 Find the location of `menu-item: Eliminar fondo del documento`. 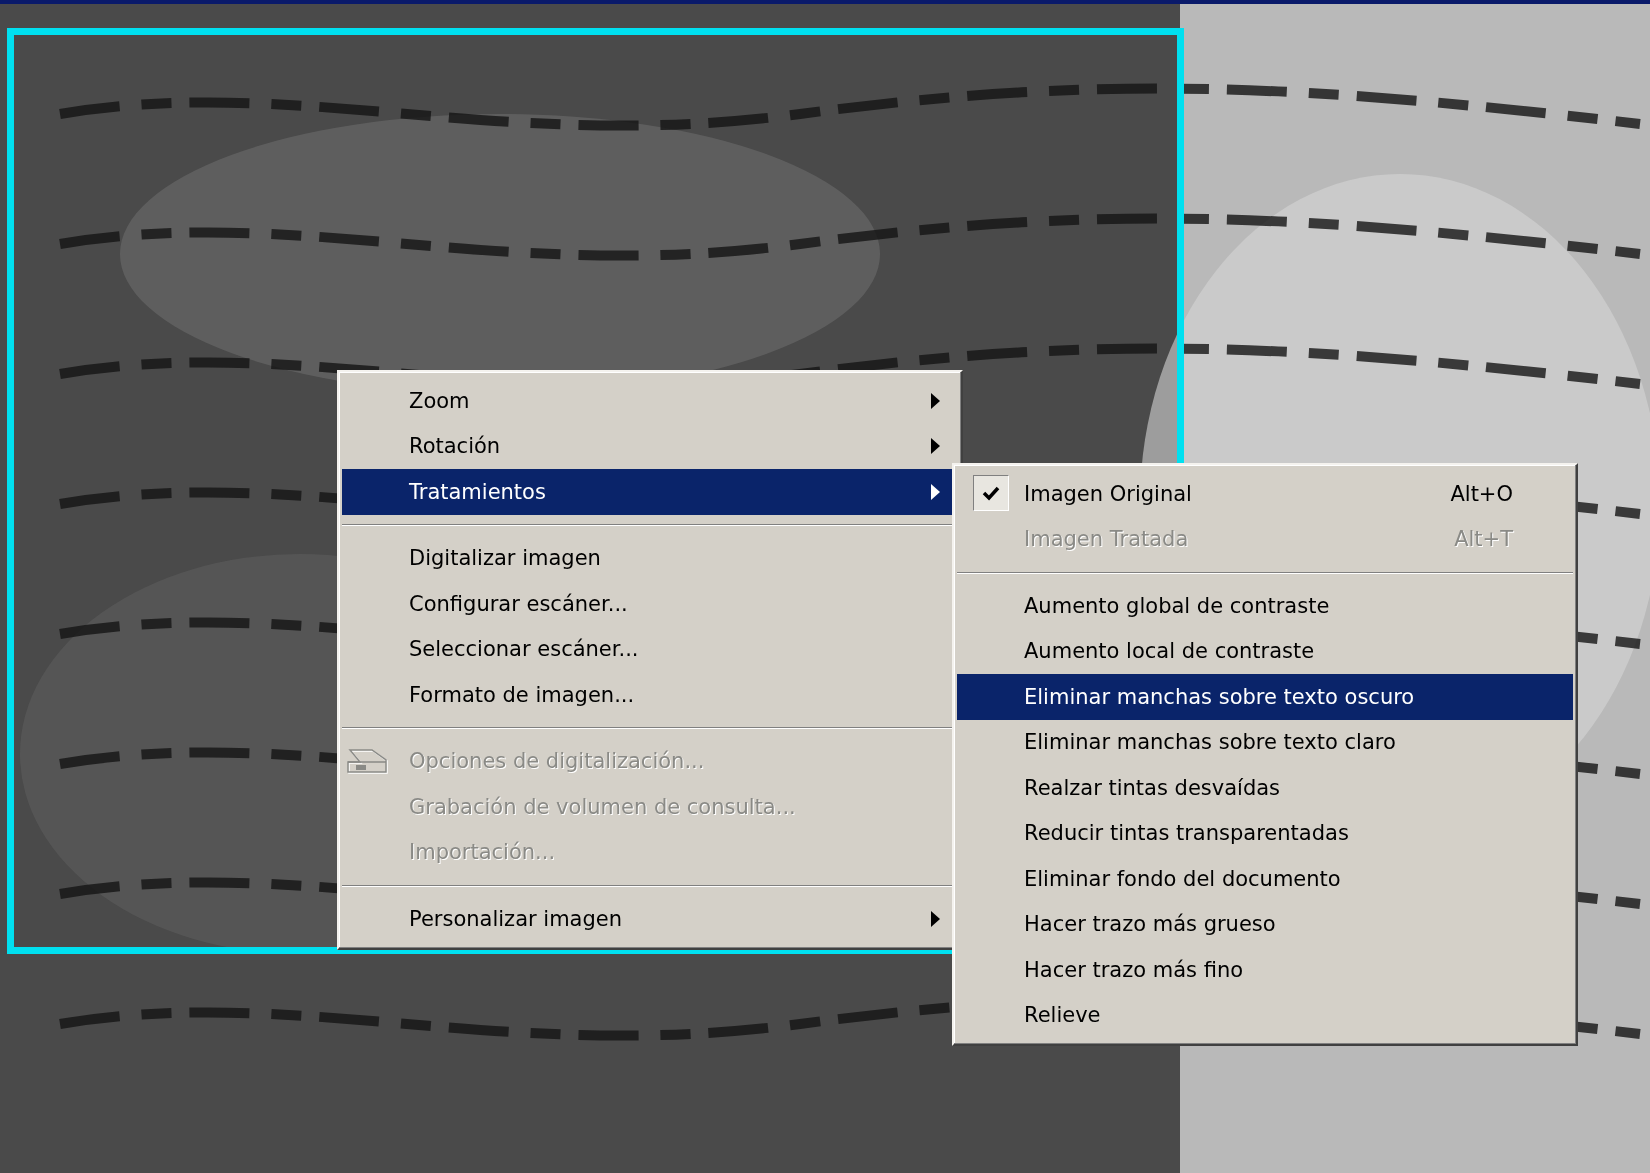

menu-item: Eliminar fondo del documento is located at coordinates (1265, 879).